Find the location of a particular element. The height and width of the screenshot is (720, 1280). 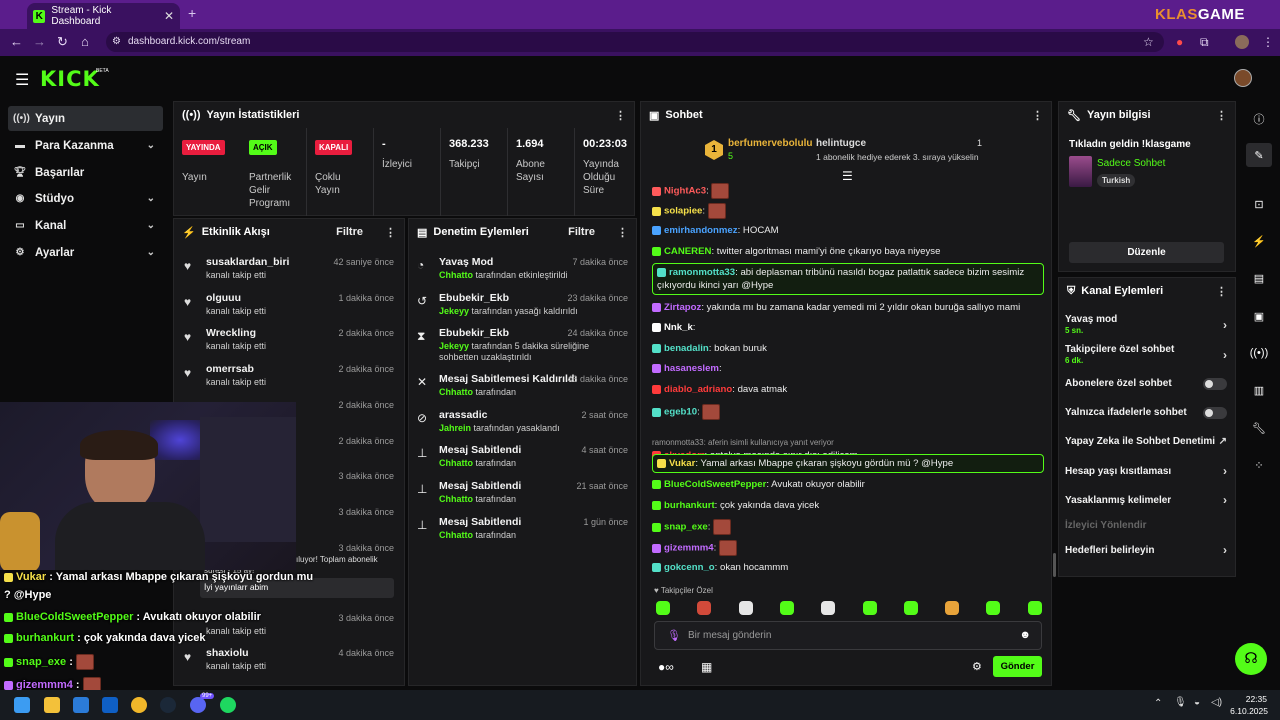

steam-icon is located at coordinates (168, 705).